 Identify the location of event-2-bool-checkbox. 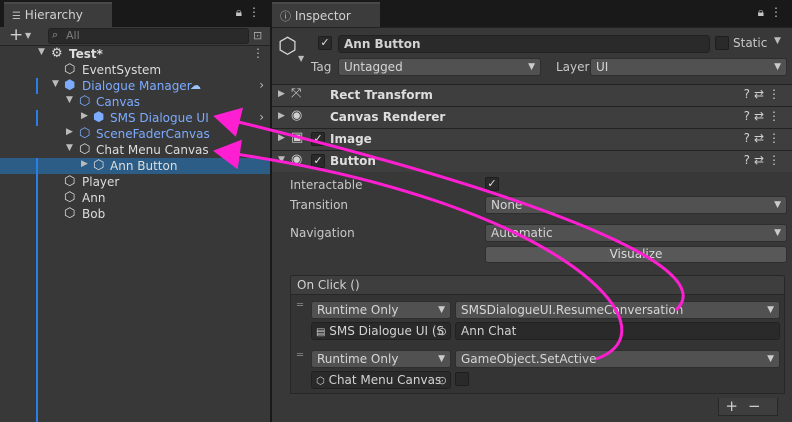
(462, 379).